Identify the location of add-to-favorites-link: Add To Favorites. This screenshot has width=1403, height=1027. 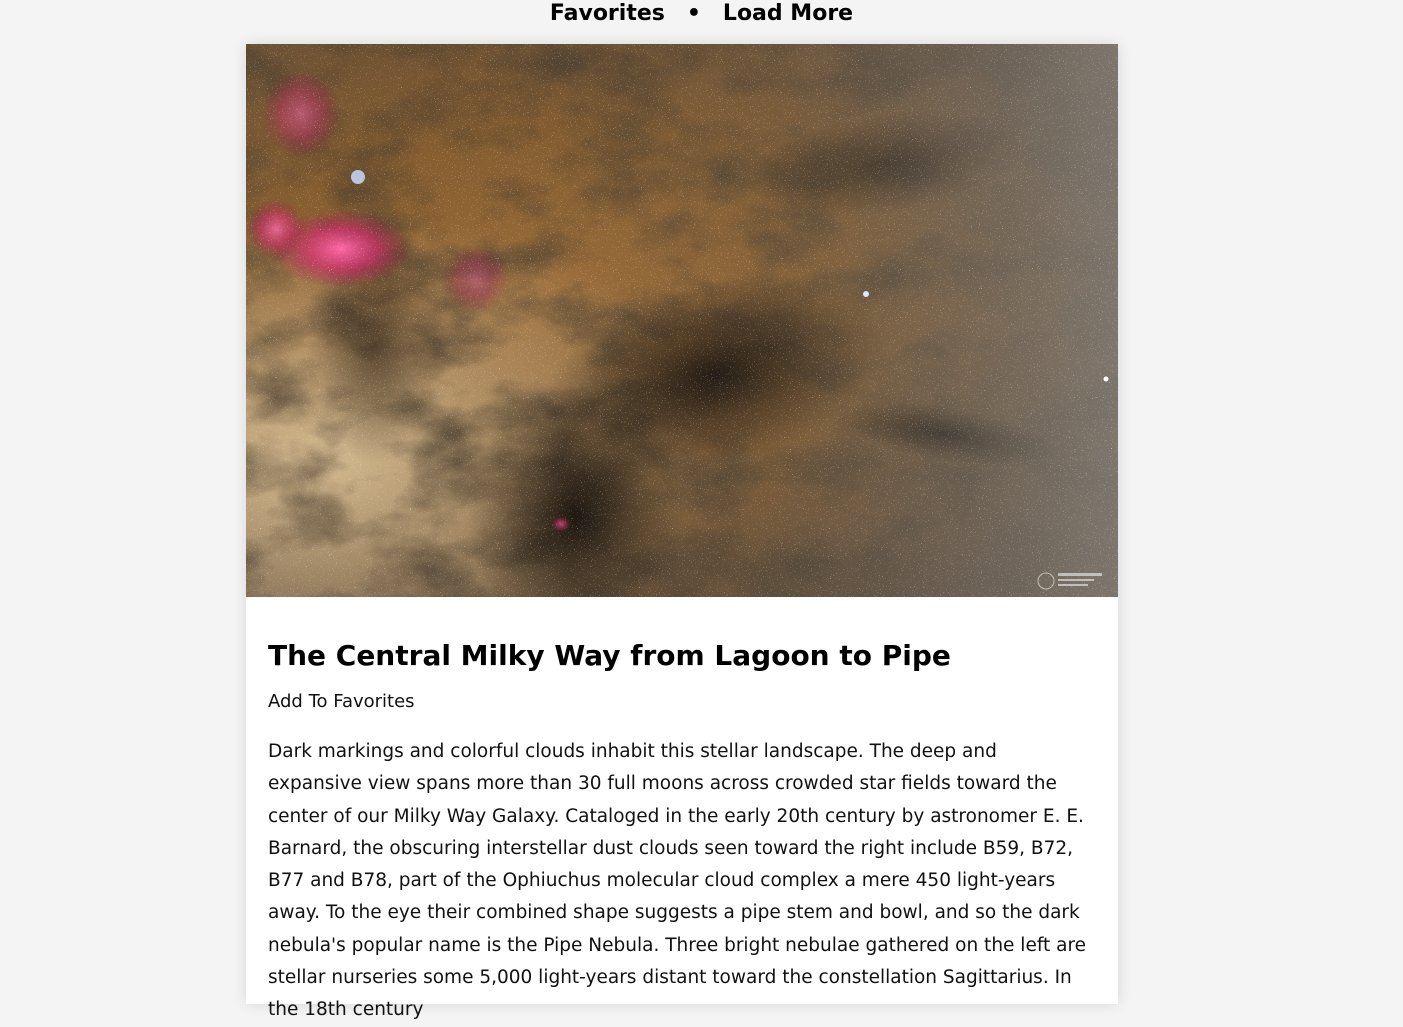
(341, 702).